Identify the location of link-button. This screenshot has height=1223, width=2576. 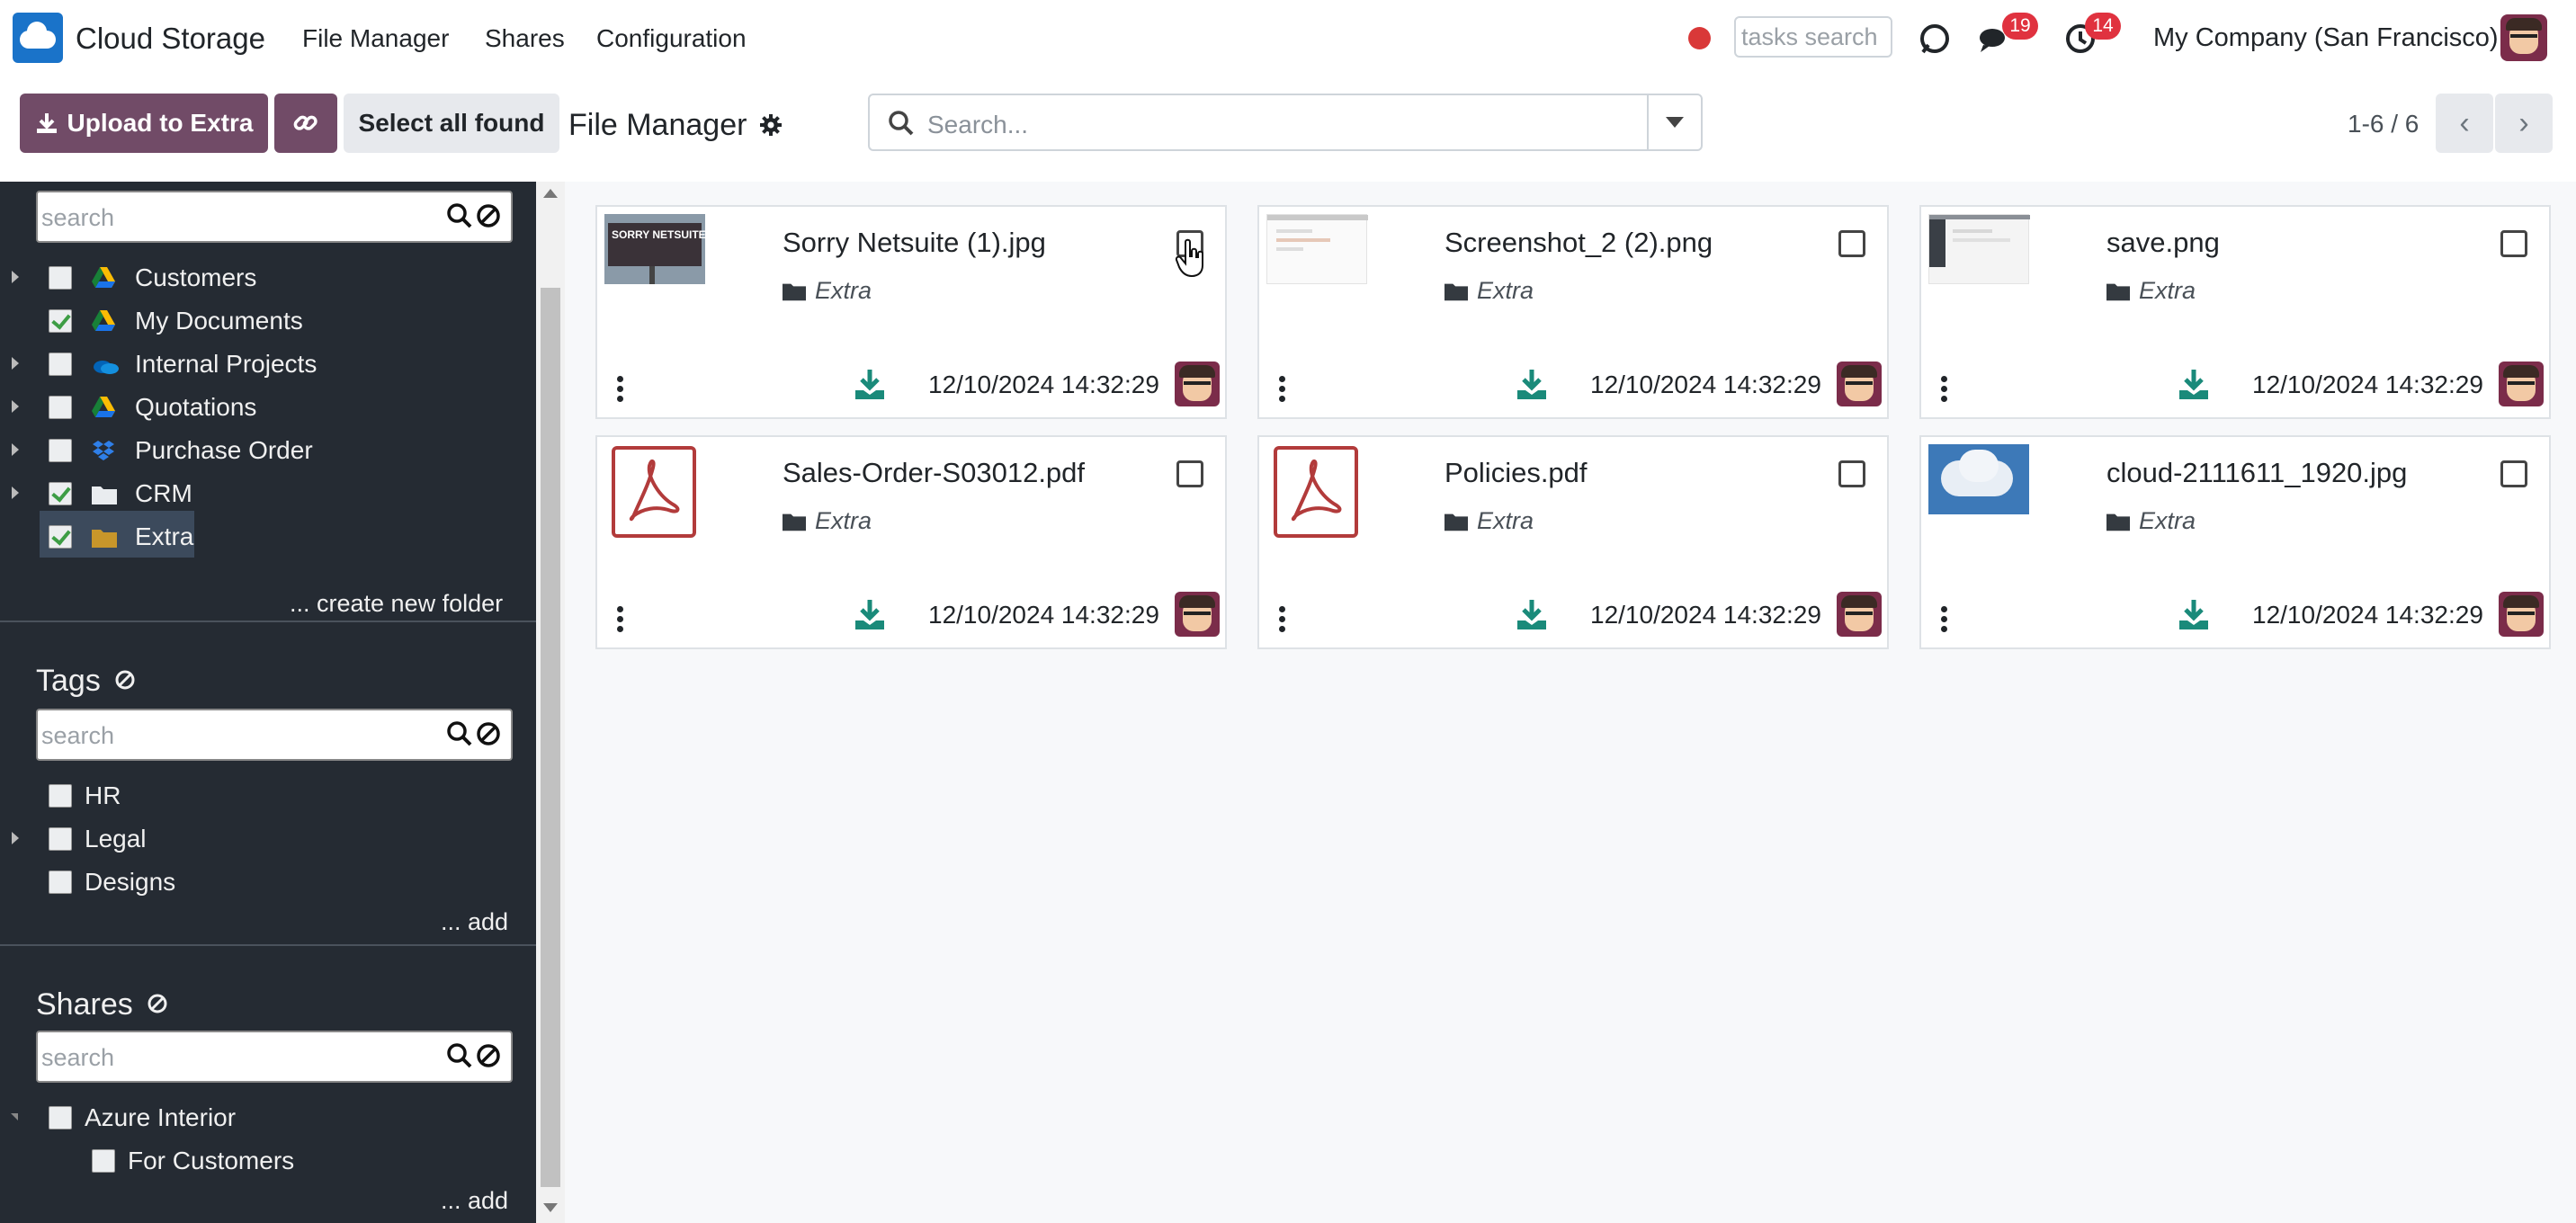
(305, 123).